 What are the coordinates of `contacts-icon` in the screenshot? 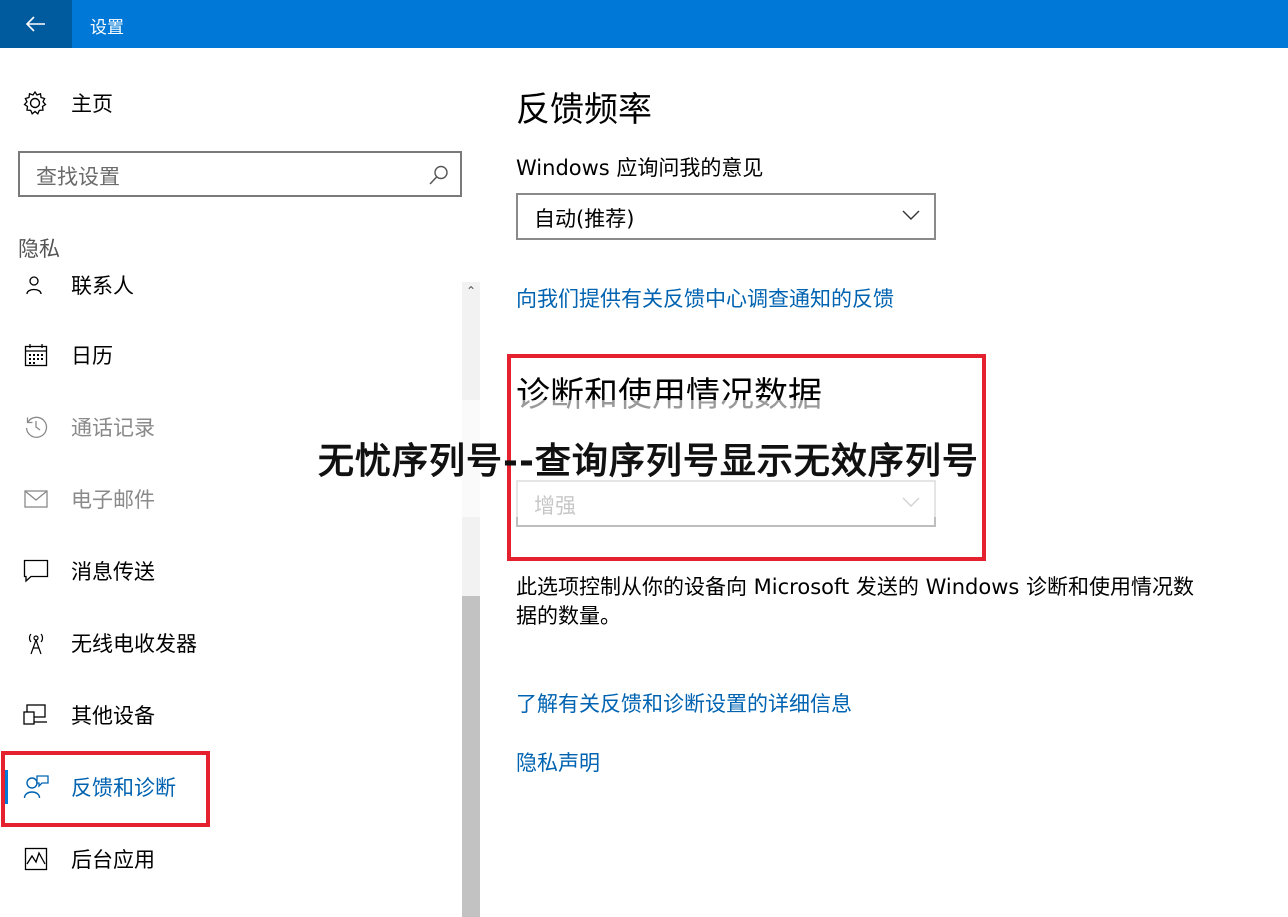 It's located at (36, 285).